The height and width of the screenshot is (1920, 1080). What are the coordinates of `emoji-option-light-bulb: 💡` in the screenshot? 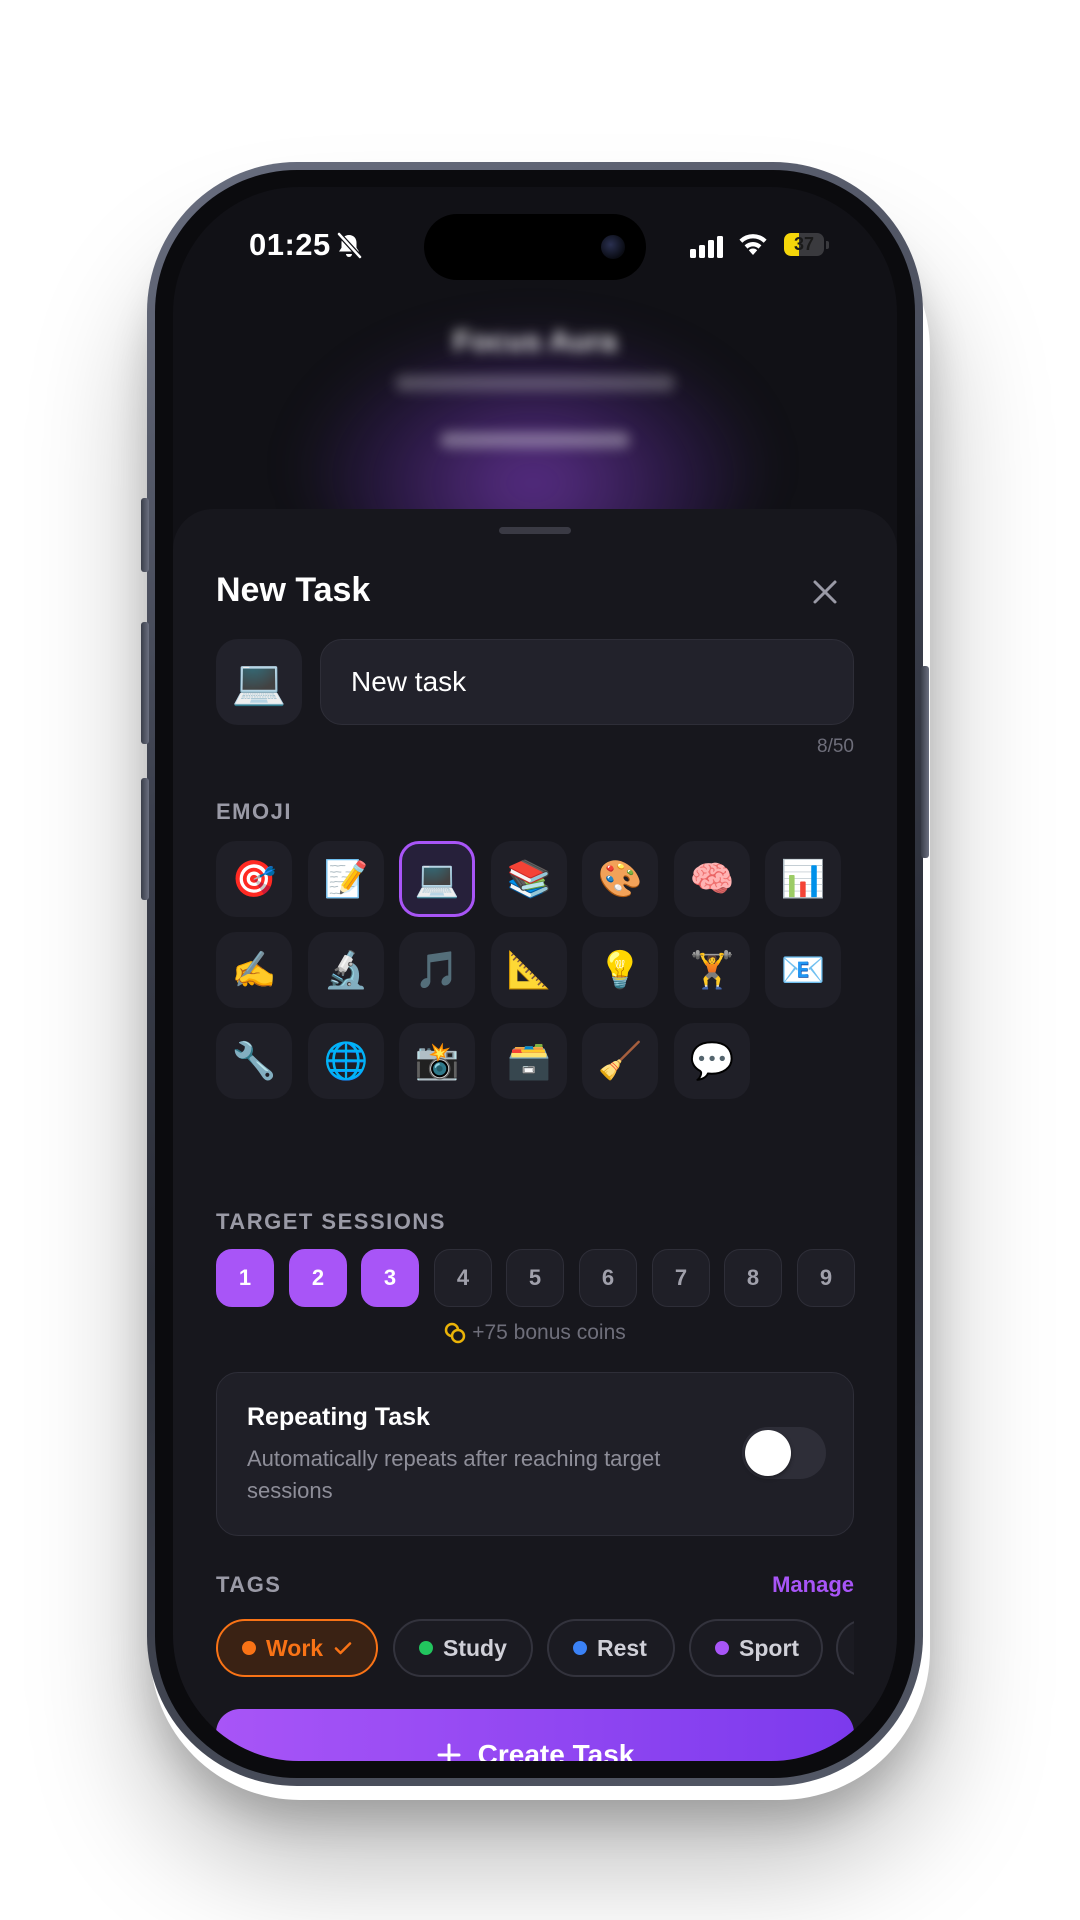 It's located at (620, 970).